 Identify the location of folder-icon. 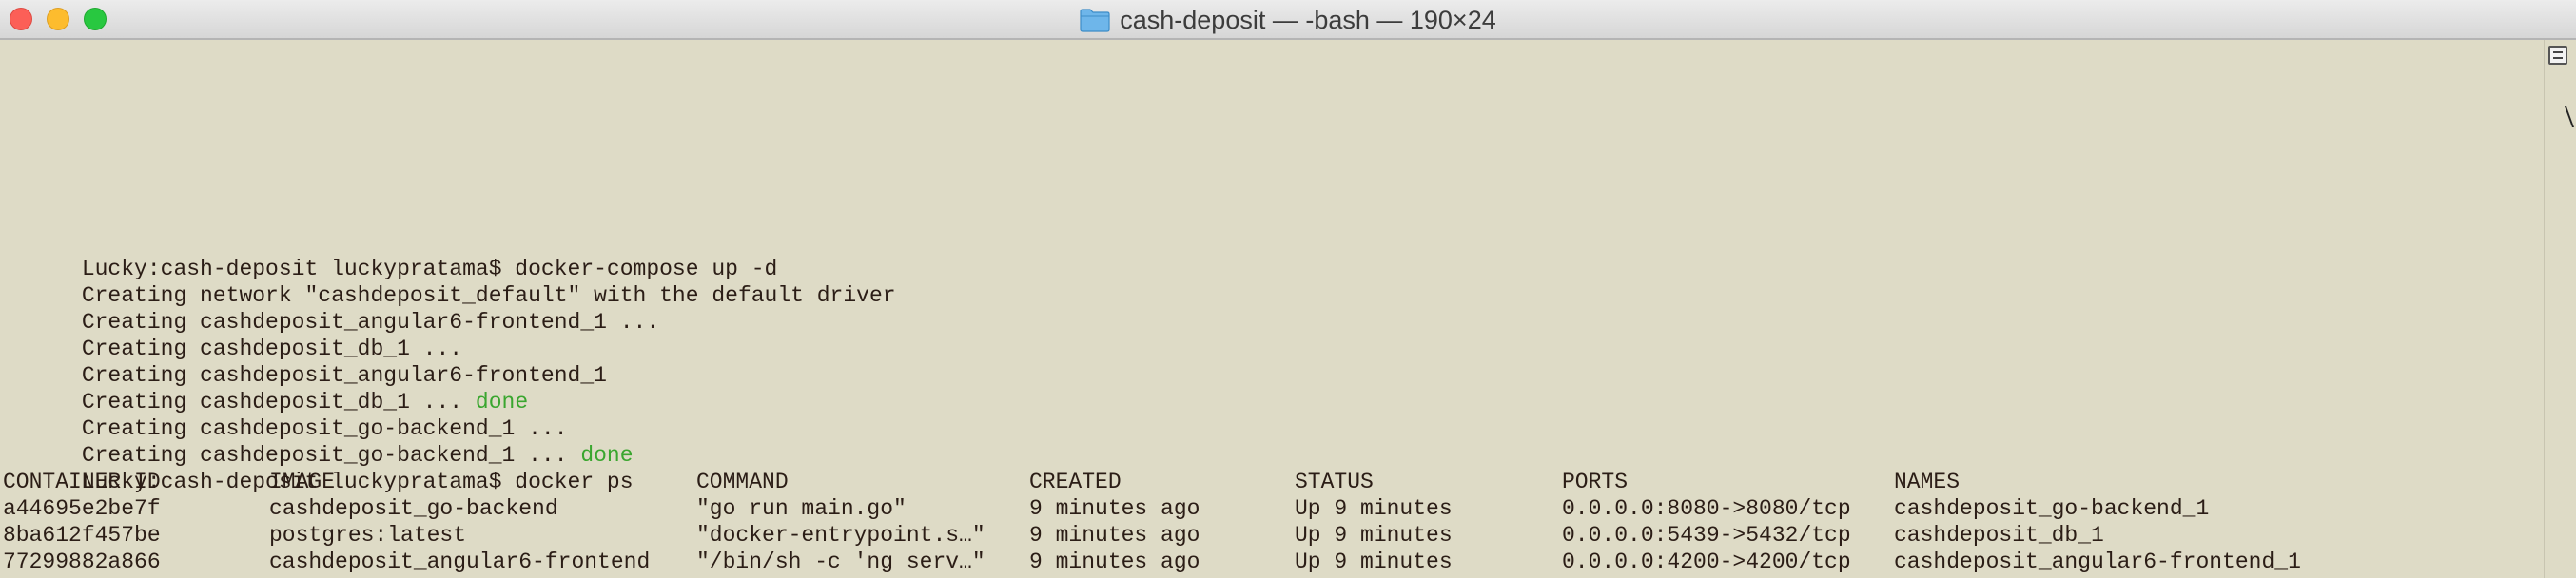
(1095, 20).